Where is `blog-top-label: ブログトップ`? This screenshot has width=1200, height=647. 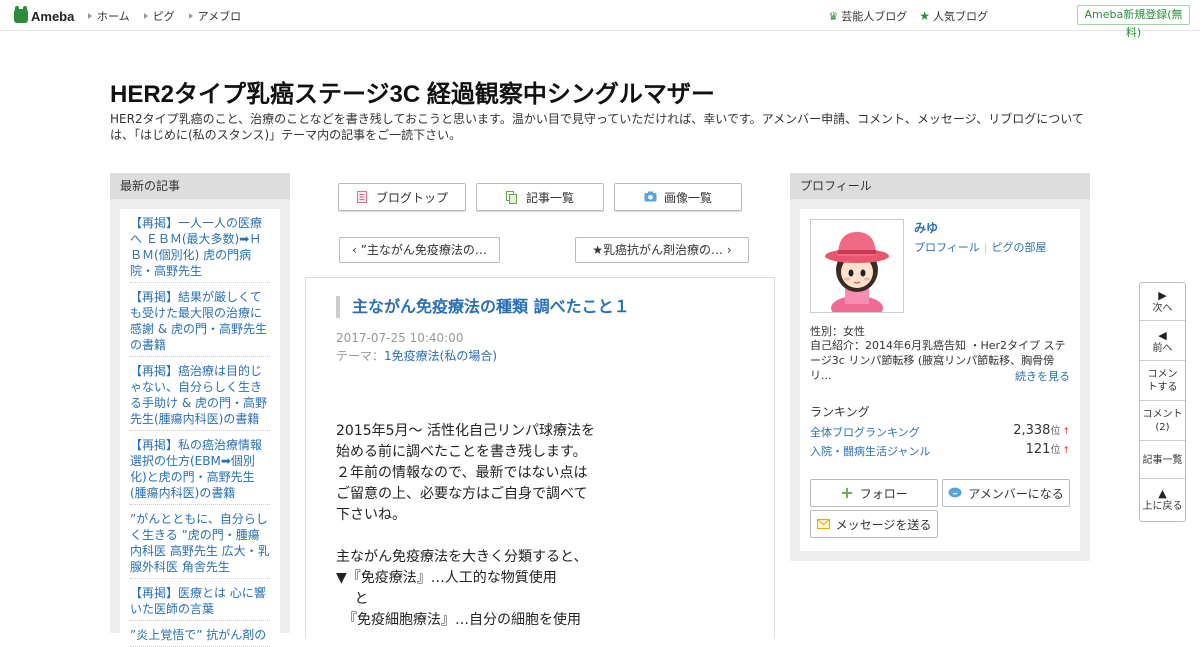
blog-top-label: ブログトップ is located at coordinates (411, 197).